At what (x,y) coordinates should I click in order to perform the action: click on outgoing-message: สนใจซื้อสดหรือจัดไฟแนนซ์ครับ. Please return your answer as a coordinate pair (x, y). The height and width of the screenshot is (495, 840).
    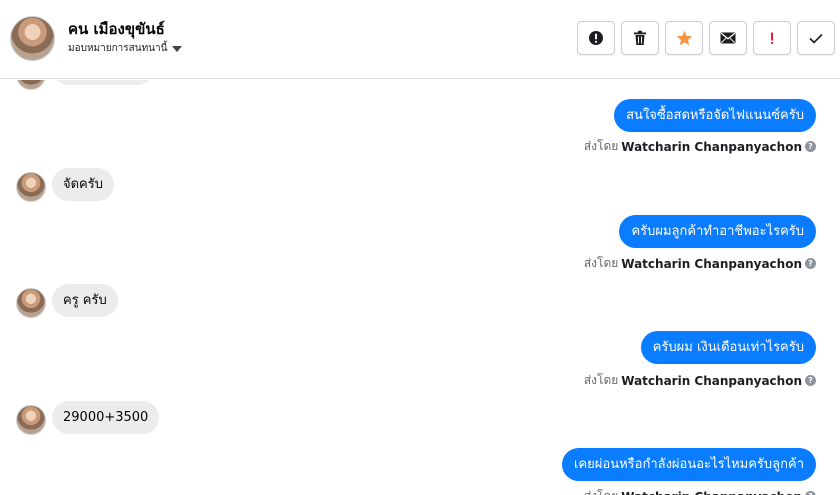
    Looking at the image, I should click on (715, 115).